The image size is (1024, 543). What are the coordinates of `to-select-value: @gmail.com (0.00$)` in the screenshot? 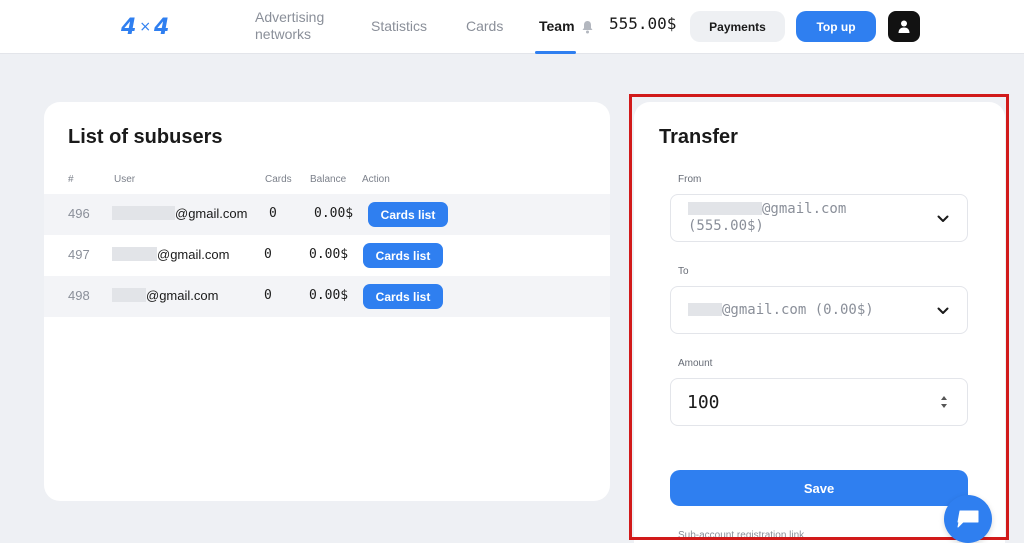 It's located at (781, 310).